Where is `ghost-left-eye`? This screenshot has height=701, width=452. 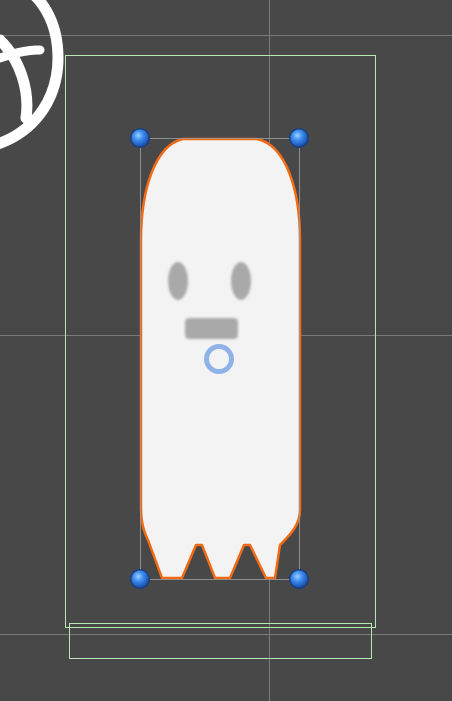
ghost-left-eye is located at coordinates (178, 281).